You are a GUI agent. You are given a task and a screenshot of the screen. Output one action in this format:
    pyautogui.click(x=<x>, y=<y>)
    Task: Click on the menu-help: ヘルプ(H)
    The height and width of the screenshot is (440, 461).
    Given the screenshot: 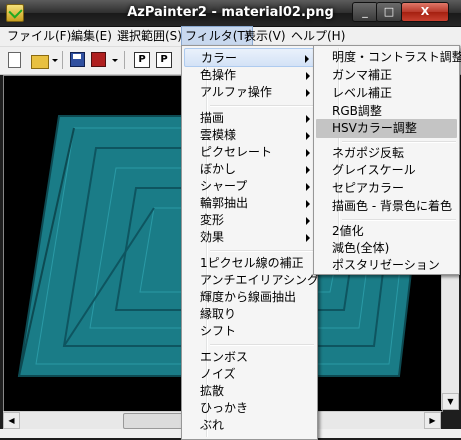 What is the action you would take?
    pyautogui.click(x=318, y=36)
    